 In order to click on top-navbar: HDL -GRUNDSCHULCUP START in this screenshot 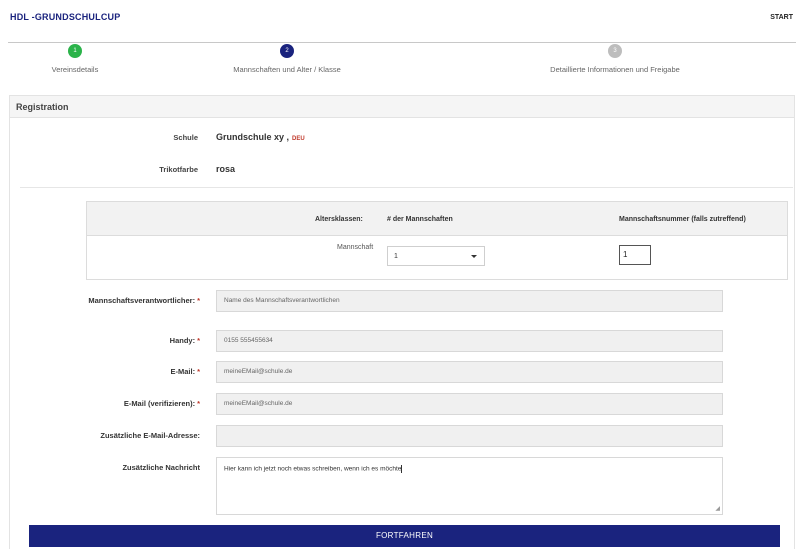, I will do `click(402, 20)`.